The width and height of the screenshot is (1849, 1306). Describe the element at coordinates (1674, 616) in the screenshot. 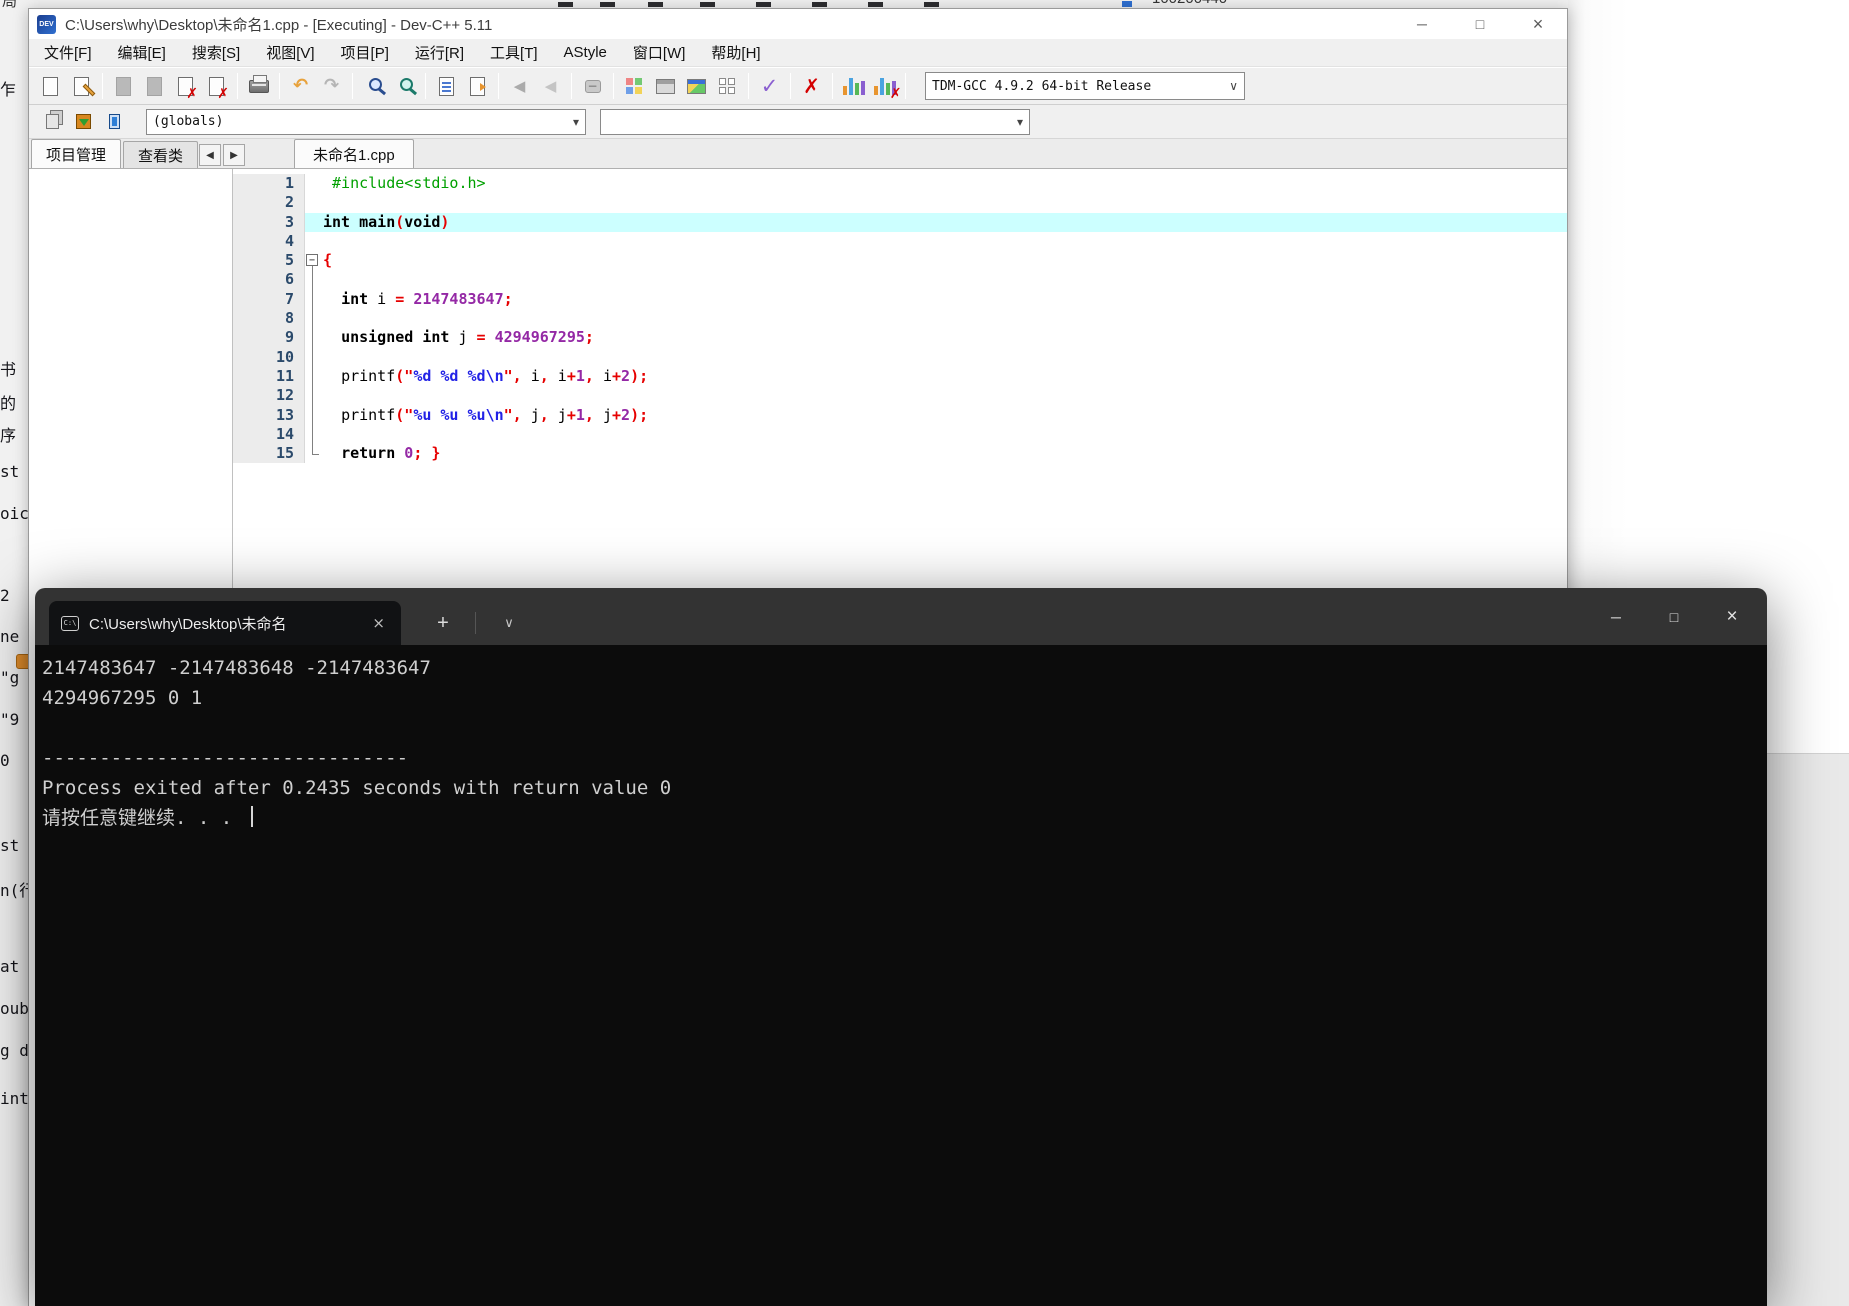

I see `terminal-maximize-button: □` at that location.